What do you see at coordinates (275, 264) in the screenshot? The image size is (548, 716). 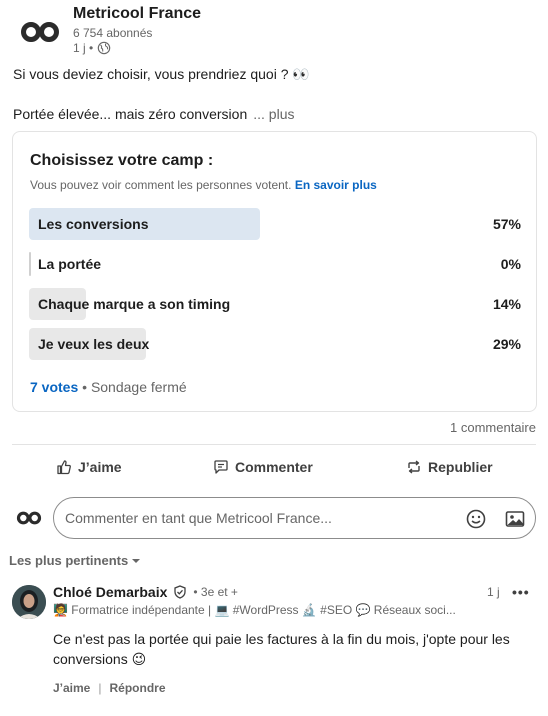 I see `poll-option-portee: La portée 0%` at bounding box center [275, 264].